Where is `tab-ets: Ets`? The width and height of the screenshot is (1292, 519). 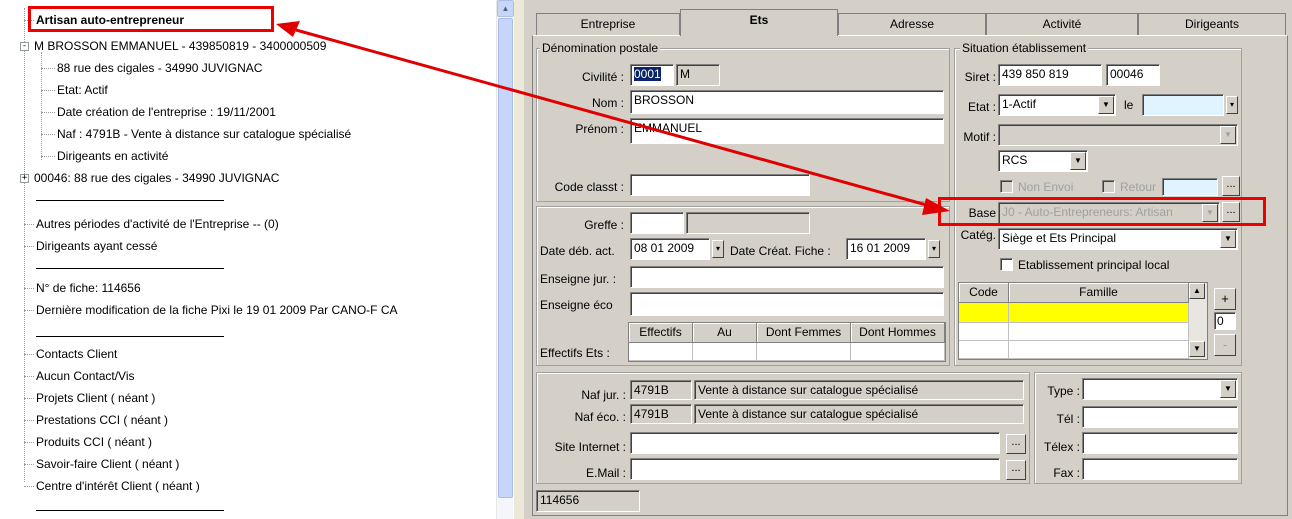 tab-ets: Ets is located at coordinates (759, 22).